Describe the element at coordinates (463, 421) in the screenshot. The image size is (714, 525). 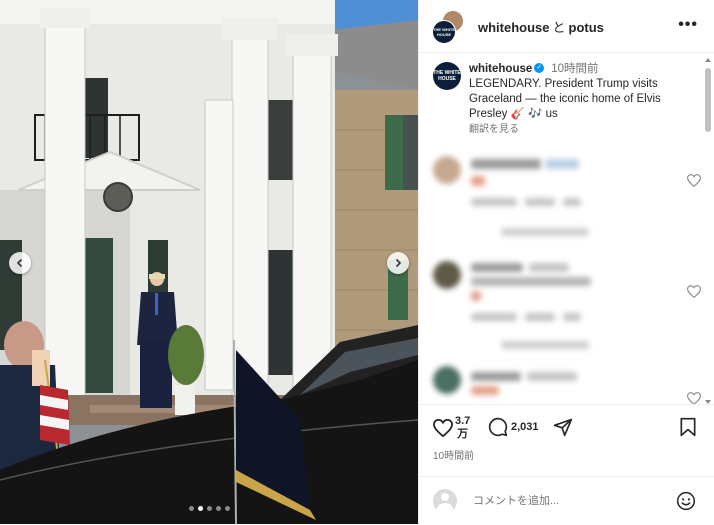
I see `like-count-number: 3.7` at that location.